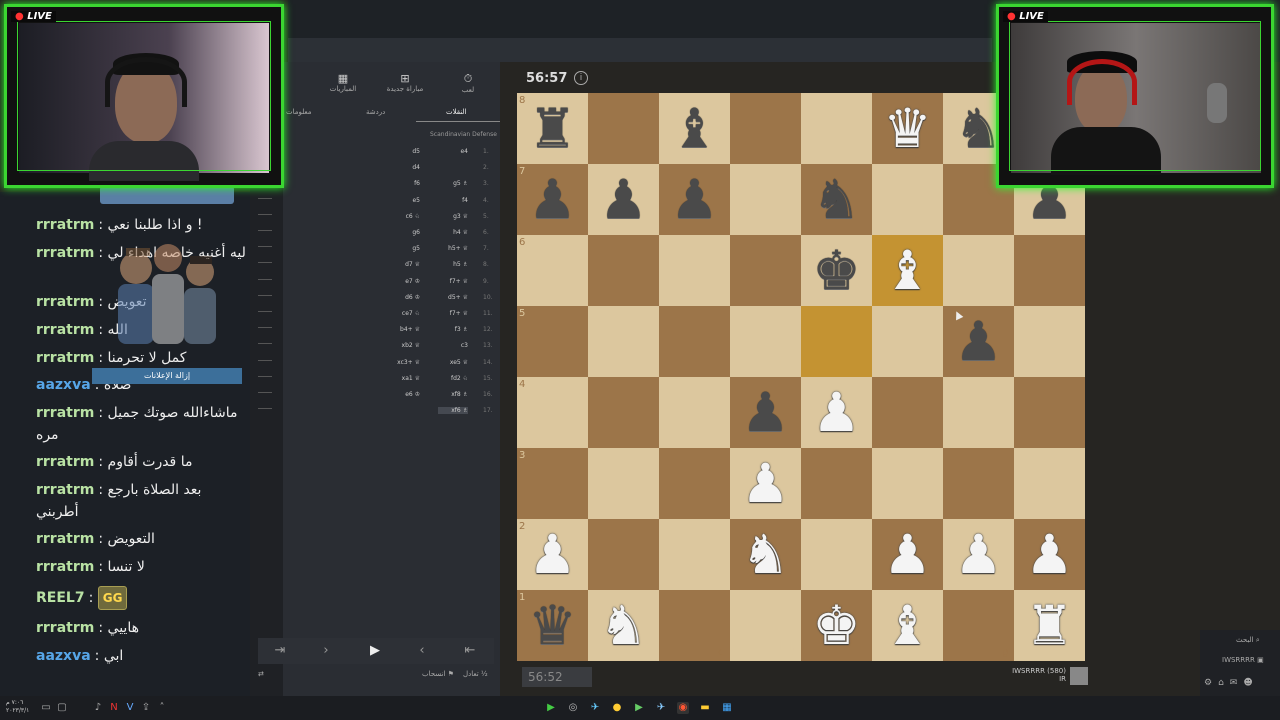 The image size is (1280, 720). Describe the element at coordinates (162, 708) in the screenshot. I see `chevron-up-icon: ˄` at that location.